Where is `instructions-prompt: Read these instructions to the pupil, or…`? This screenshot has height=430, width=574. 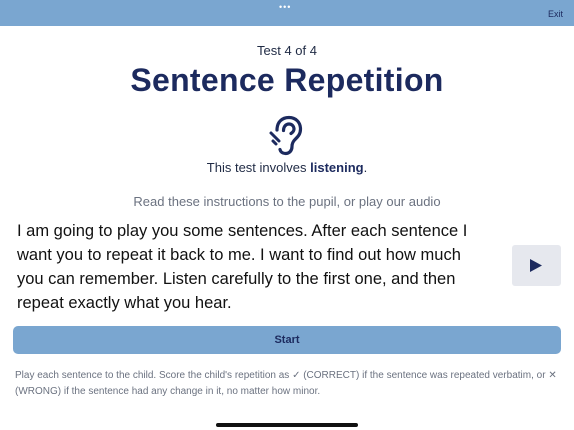 instructions-prompt: Read these instructions to the pupil, or… is located at coordinates (287, 201).